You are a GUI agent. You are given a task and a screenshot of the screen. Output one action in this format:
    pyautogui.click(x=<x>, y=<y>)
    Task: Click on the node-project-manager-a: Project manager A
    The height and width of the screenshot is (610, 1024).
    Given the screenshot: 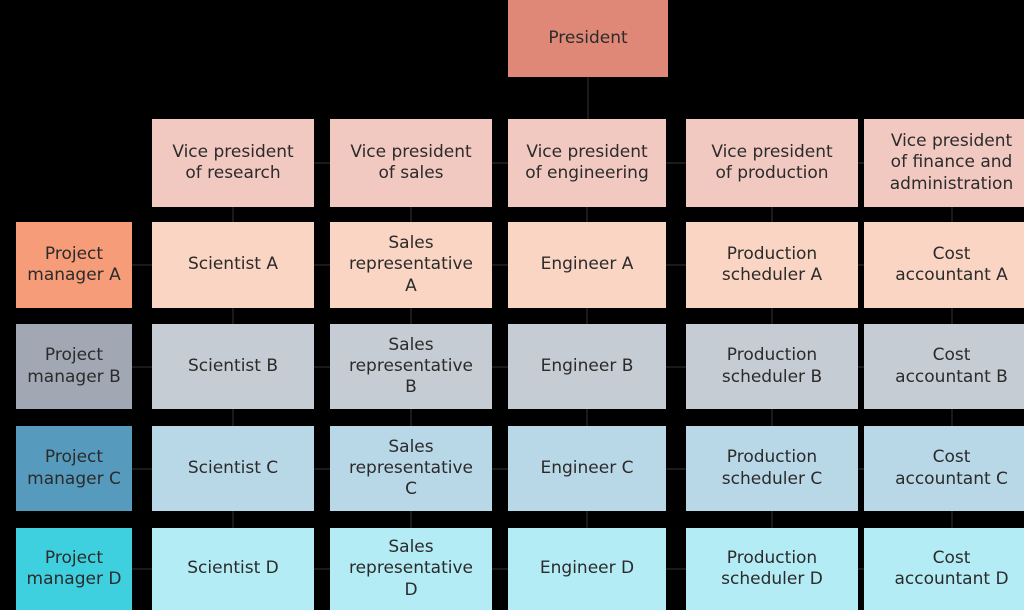 What is the action you would take?
    pyautogui.click(x=74, y=265)
    